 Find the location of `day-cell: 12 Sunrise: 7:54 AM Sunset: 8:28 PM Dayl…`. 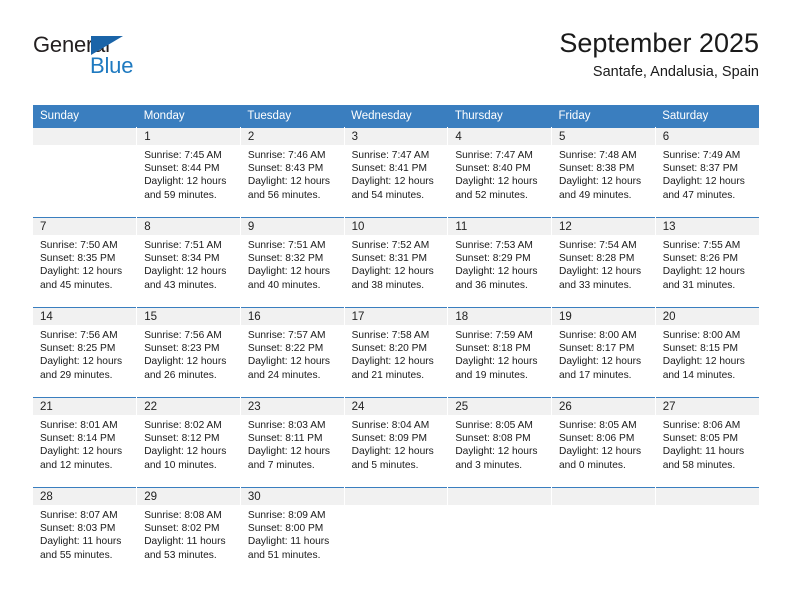

day-cell: 12 Sunrise: 7:54 AM Sunset: 8:28 PM Dayl… is located at coordinates (603, 262).